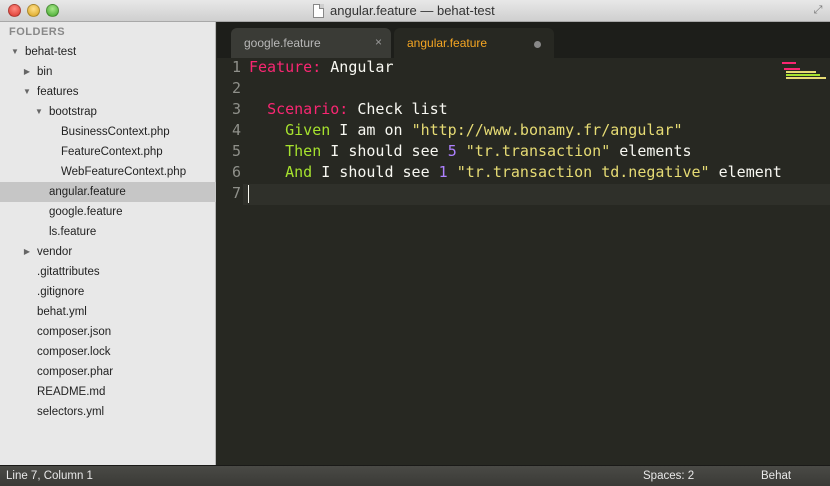  I want to click on tab-google-feature: google.feature ×, so click(311, 43).